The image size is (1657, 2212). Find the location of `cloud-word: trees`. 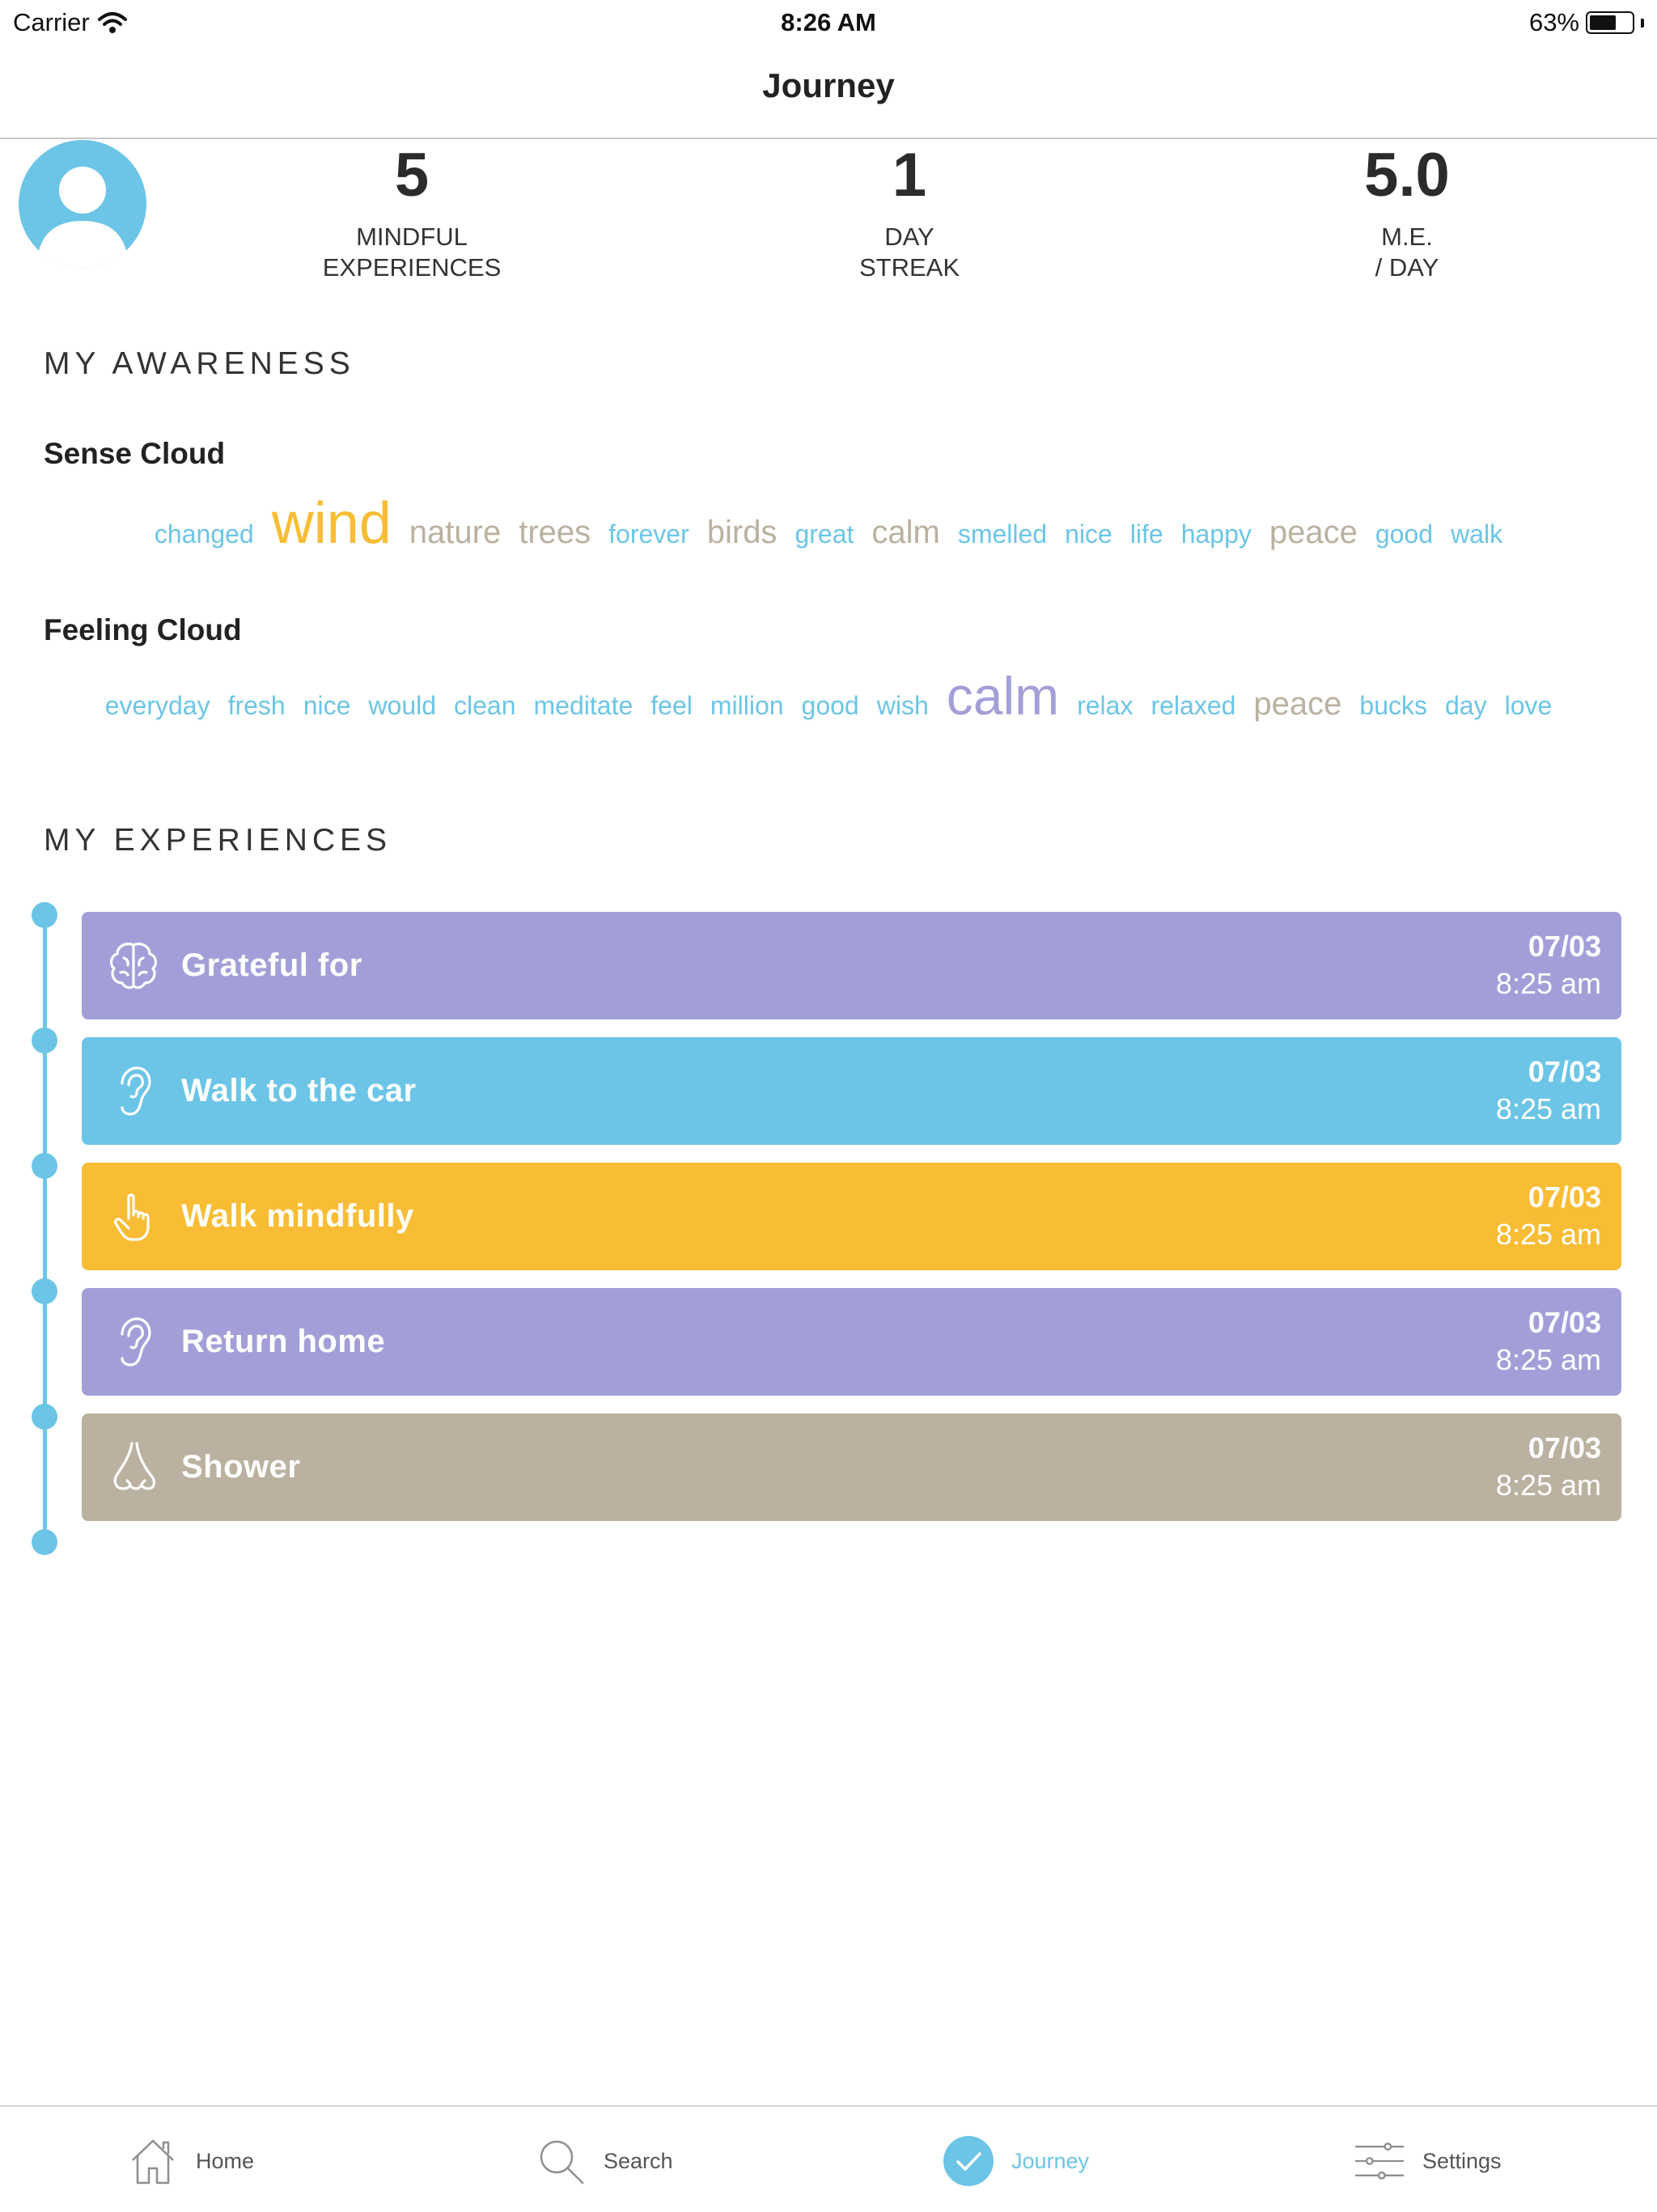

cloud-word: trees is located at coordinates (555, 532).